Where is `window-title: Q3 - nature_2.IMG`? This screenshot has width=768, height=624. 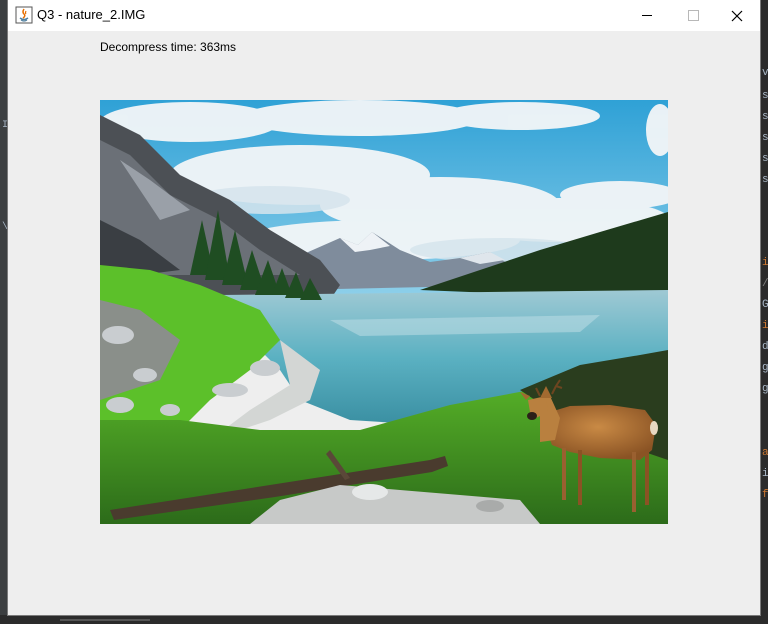
window-title: Q3 - nature_2.IMG is located at coordinates (91, 14).